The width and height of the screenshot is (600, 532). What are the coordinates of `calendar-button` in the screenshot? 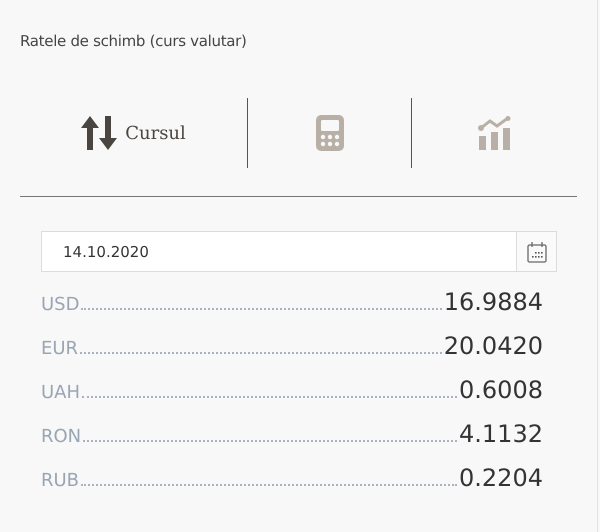 It's located at (536, 251).